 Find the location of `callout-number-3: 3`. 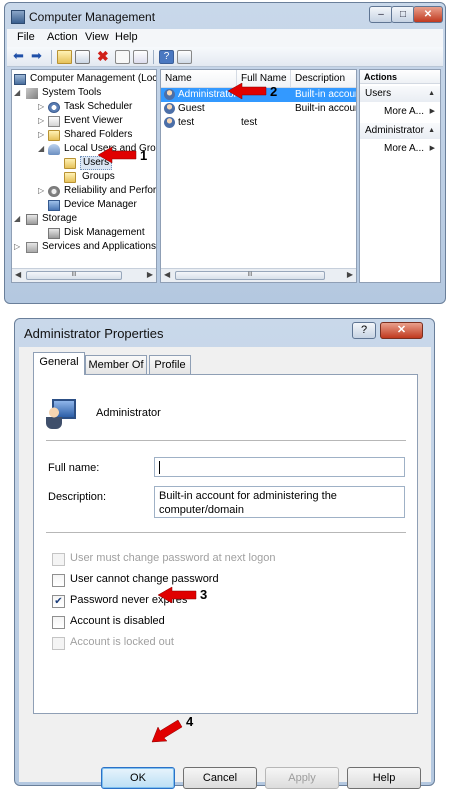

callout-number-3: 3 is located at coordinates (204, 594).